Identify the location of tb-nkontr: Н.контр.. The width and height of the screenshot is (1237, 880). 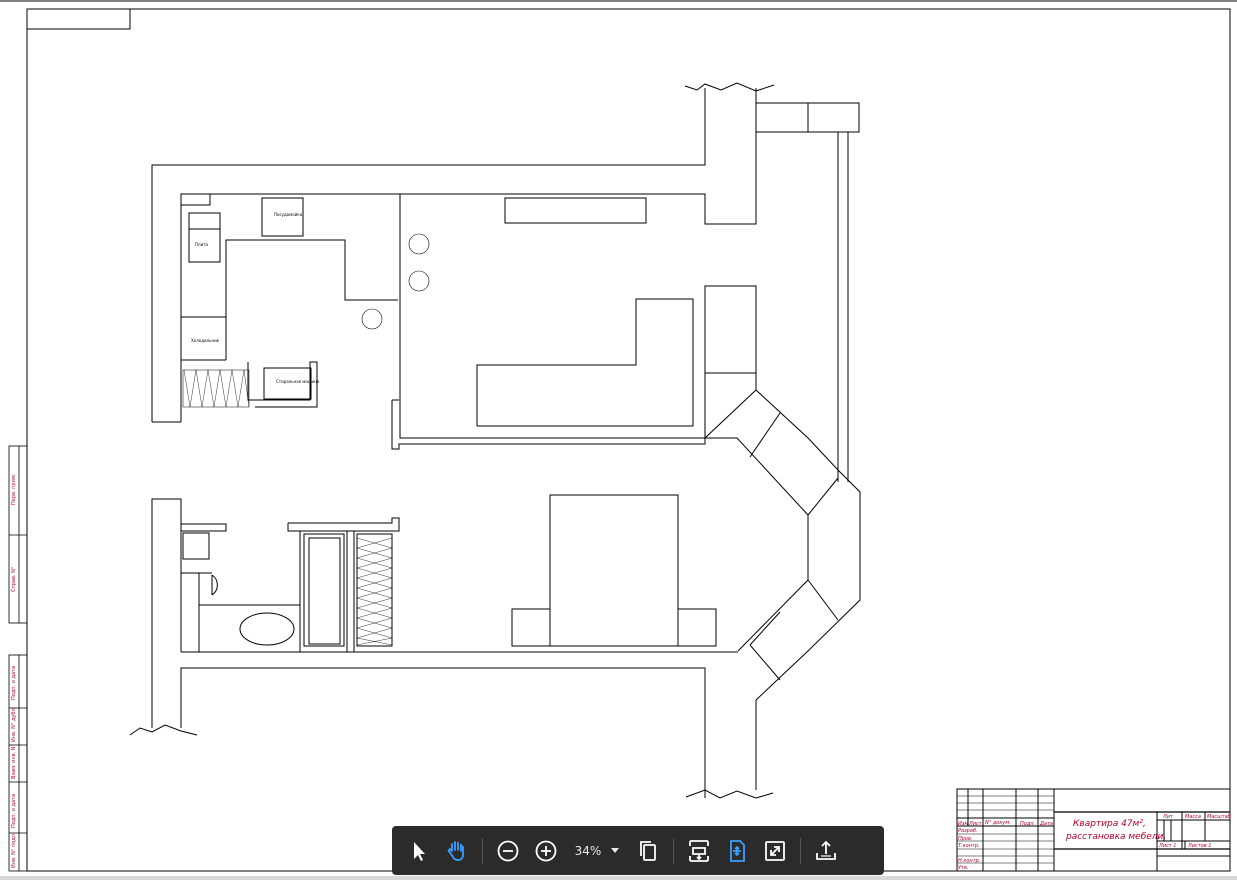
(969, 861).